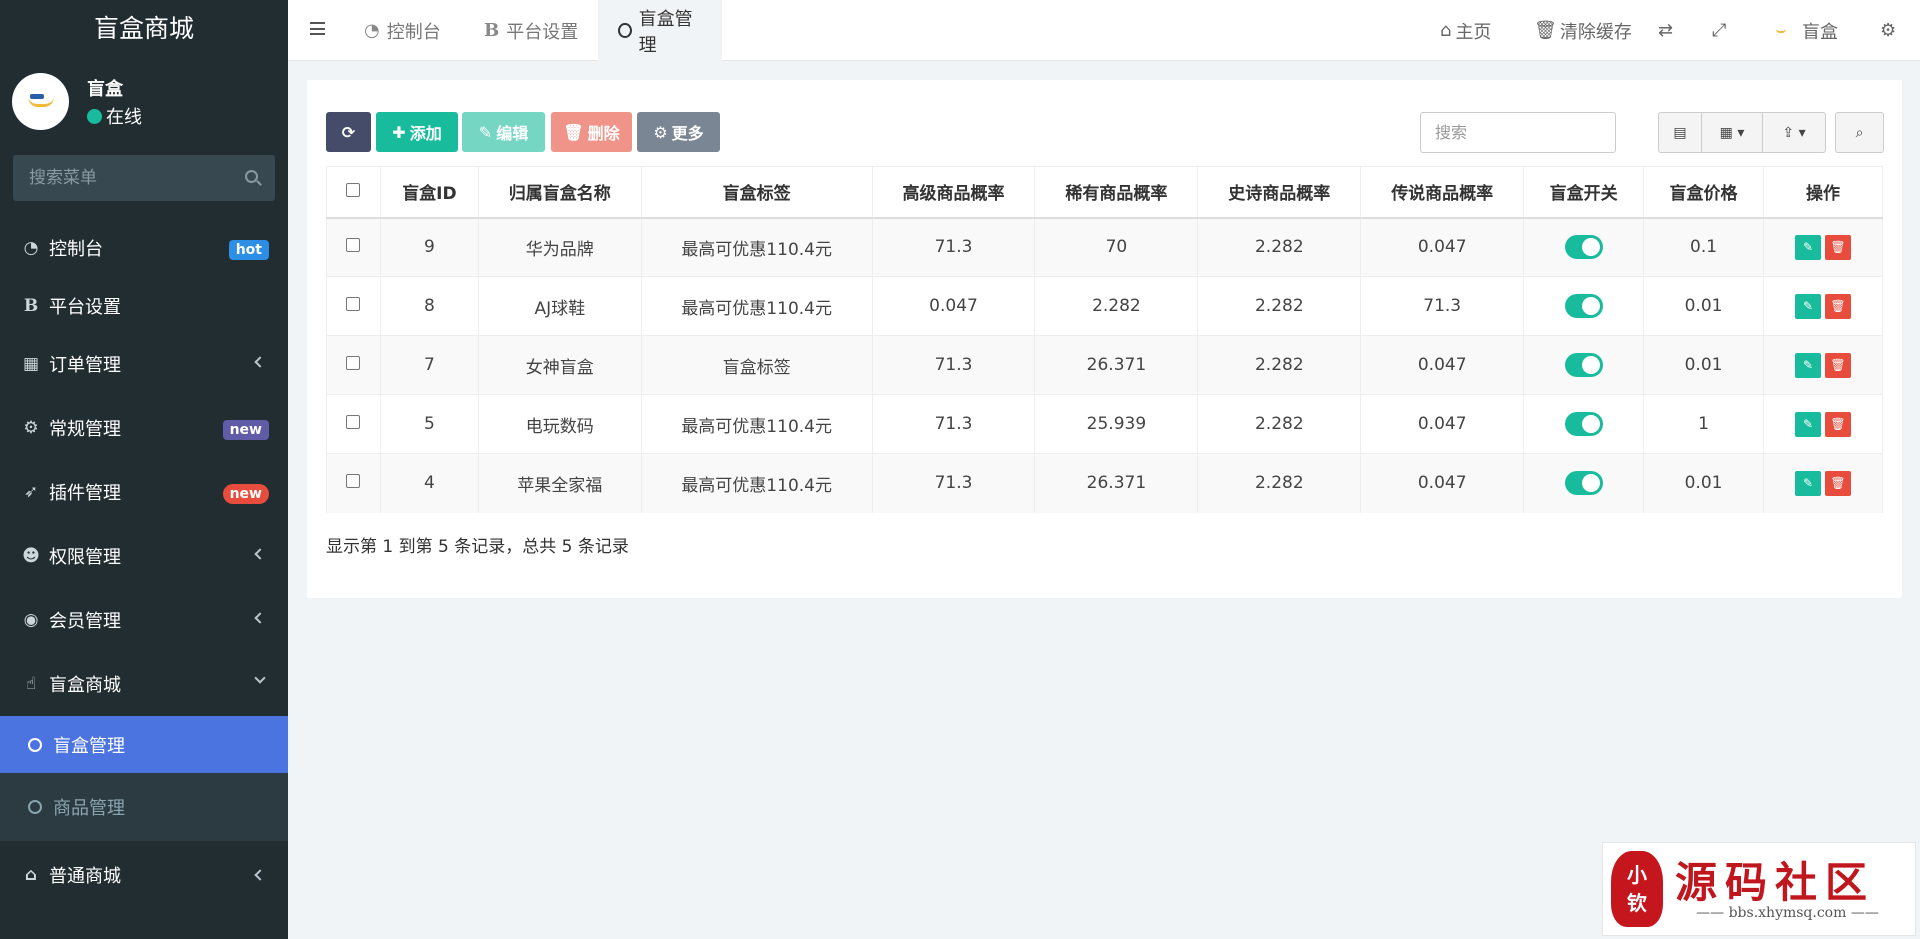 This screenshot has height=939, width=1920. Describe the element at coordinates (144, 684) in the screenshot. I see `sidebar-item-blindbox-mall: ☝ 盲盒商城` at that location.